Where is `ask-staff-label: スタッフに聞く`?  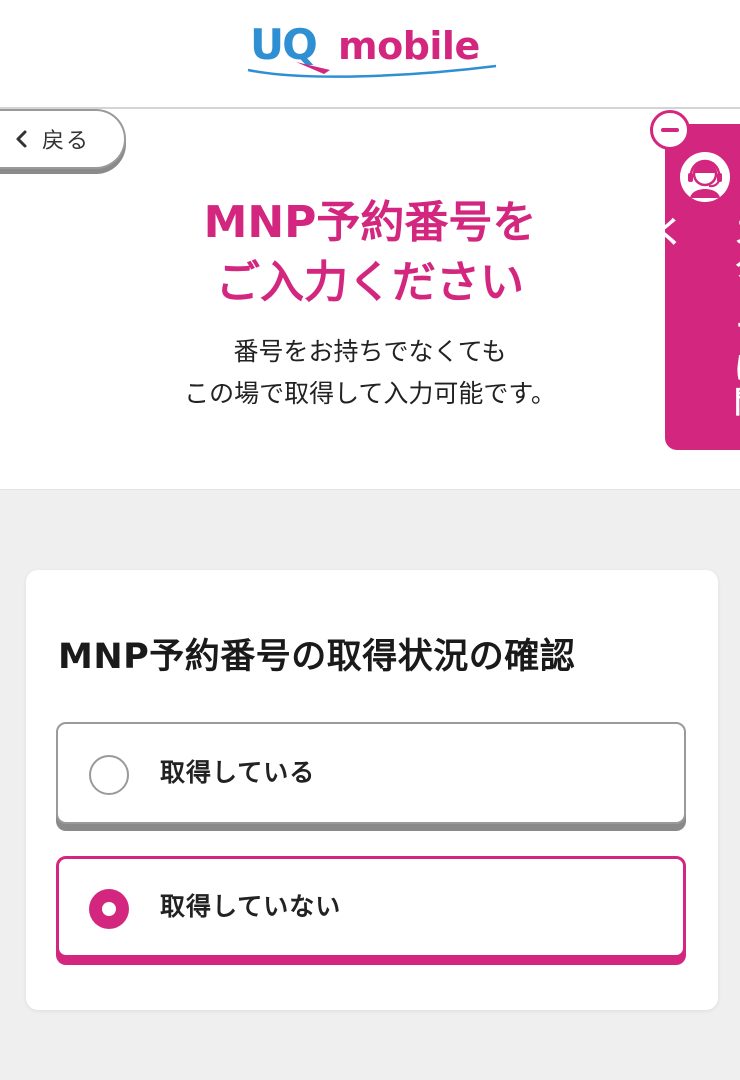 ask-staff-label: スタッフに聞く is located at coordinates (694, 318).